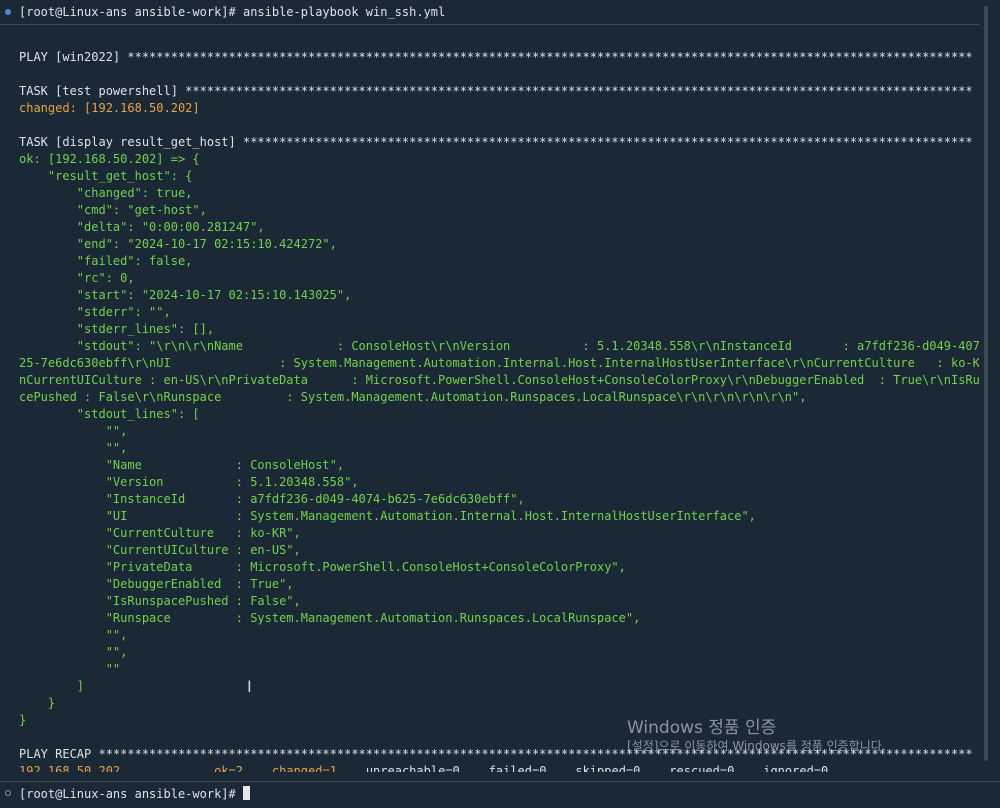 The height and width of the screenshot is (808, 1000). Describe the element at coordinates (608, 768) in the screenshot. I see `recap-skipped: skipped=0` at that location.